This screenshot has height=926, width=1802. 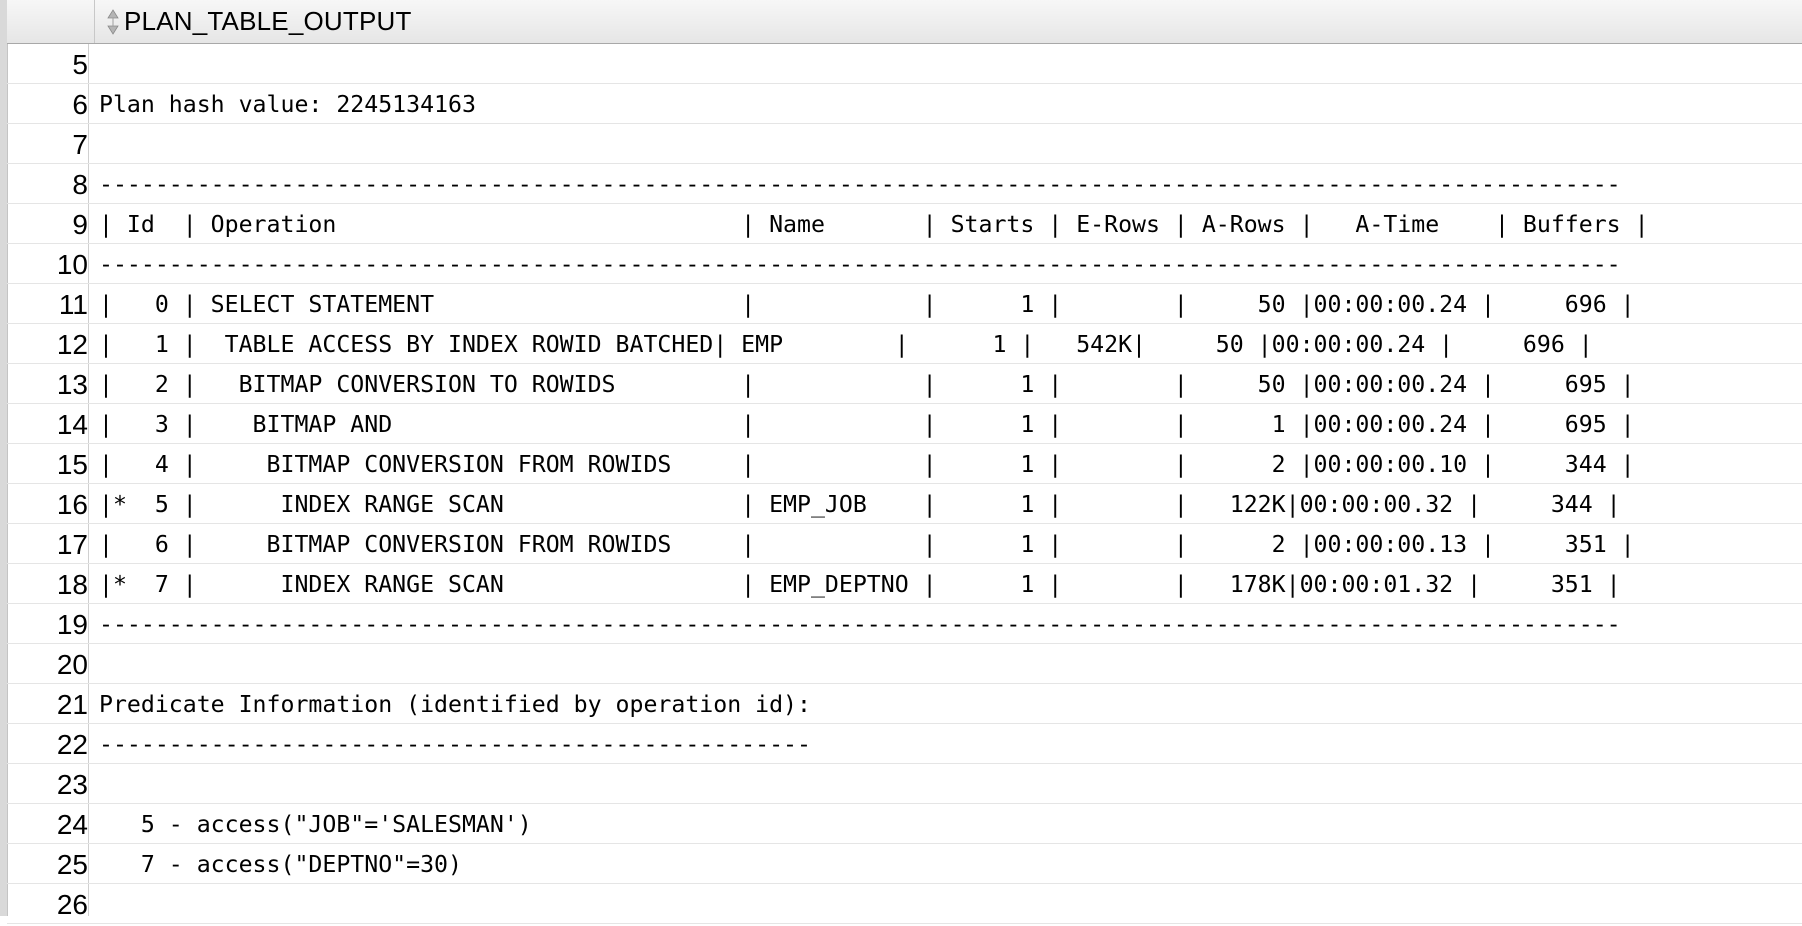 I want to click on row-number: 10, so click(x=72, y=264).